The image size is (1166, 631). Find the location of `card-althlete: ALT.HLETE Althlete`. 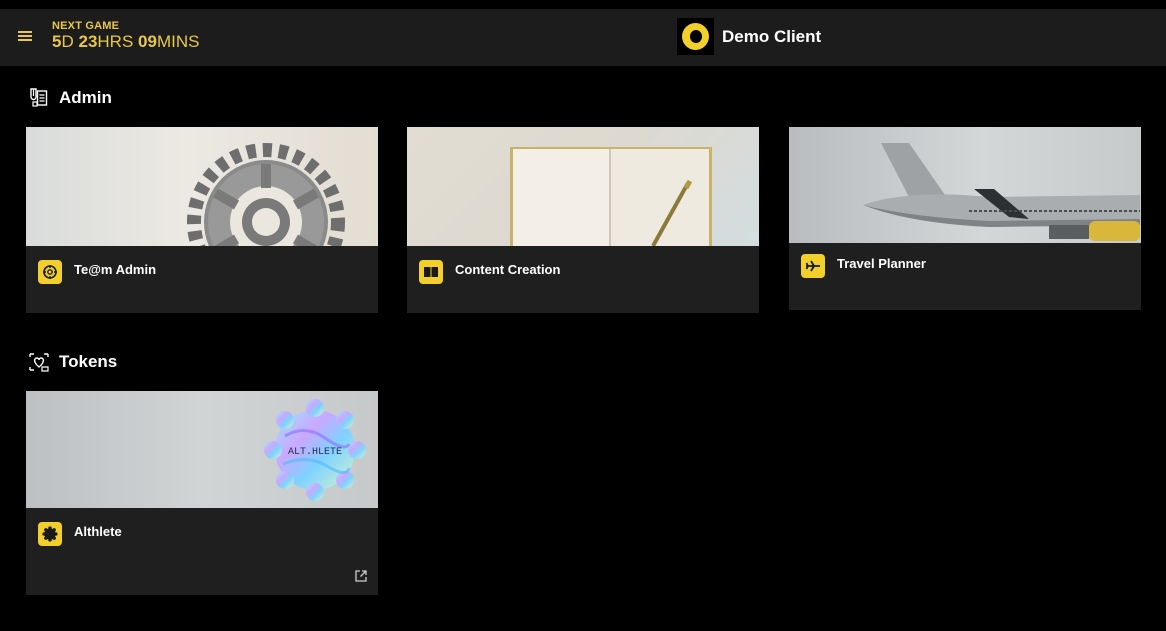

card-althlete: ALT.HLETE Althlete is located at coordinates (202, 493).